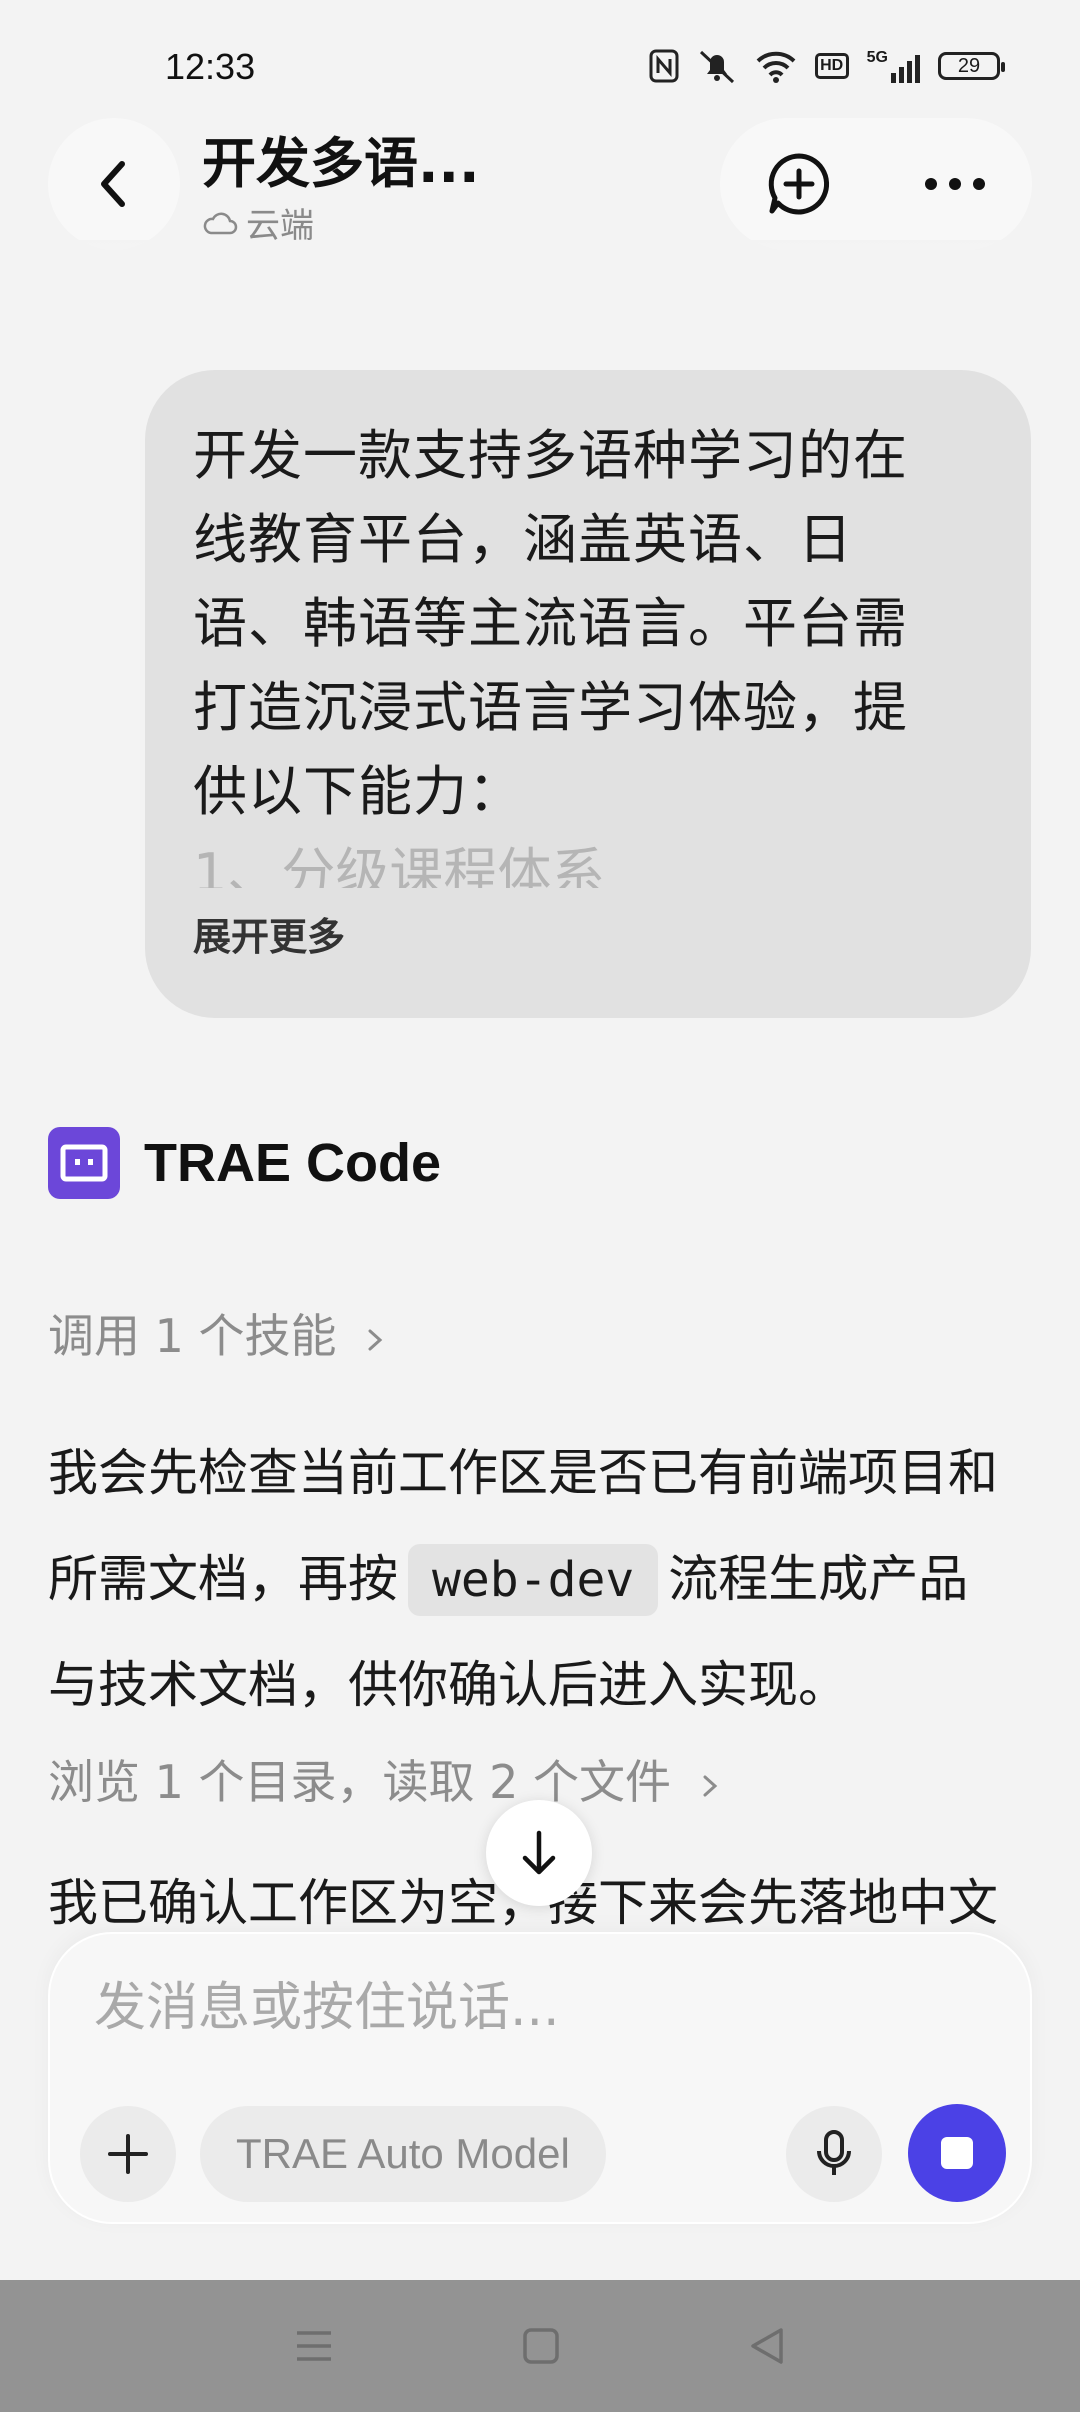  What do you see at coordinates (292, 1163) in the screenshot?
I see `bot-name: TRAE Code` at bounding box center [292, 1163].